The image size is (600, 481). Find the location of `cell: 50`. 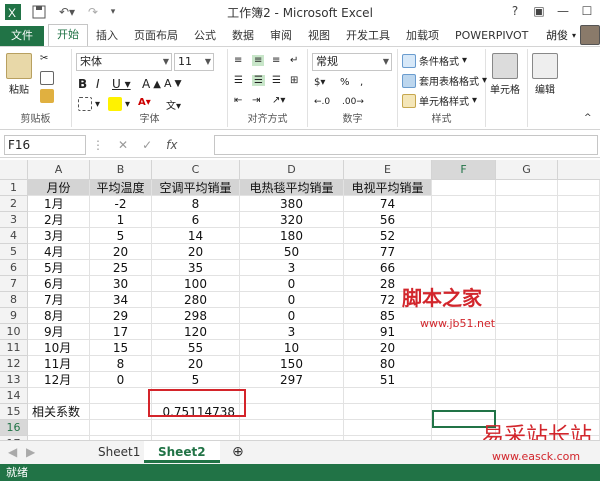

cell: 50 is located at coordinates (292, 252).